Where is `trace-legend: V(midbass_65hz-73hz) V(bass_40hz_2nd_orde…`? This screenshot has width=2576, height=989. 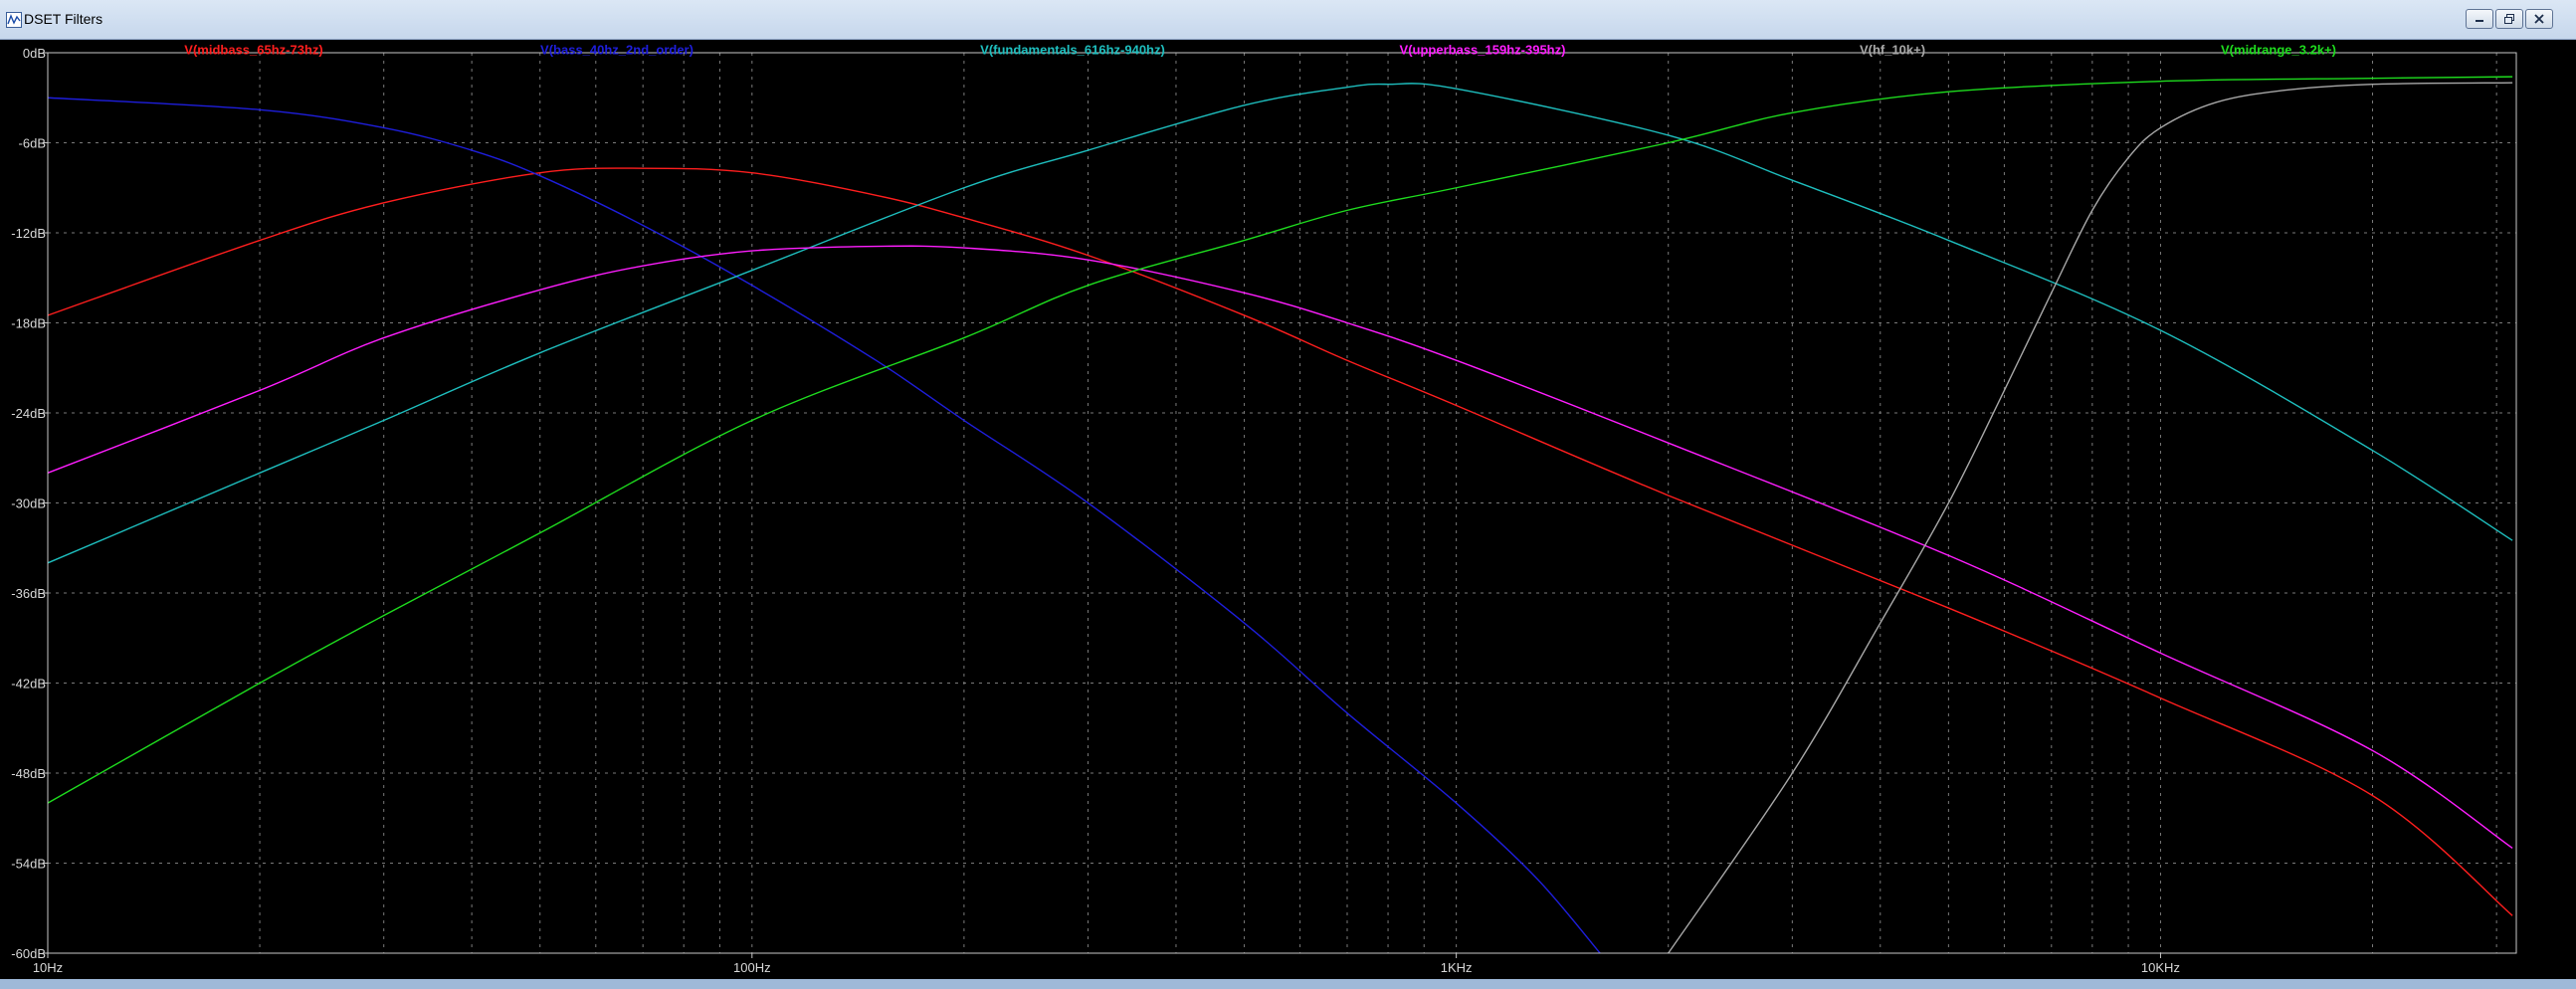
trace-legend: V(midbass_65hz-73hz) V(bass_40hz_2nd_orde… is located at coordinates (1260, 50).